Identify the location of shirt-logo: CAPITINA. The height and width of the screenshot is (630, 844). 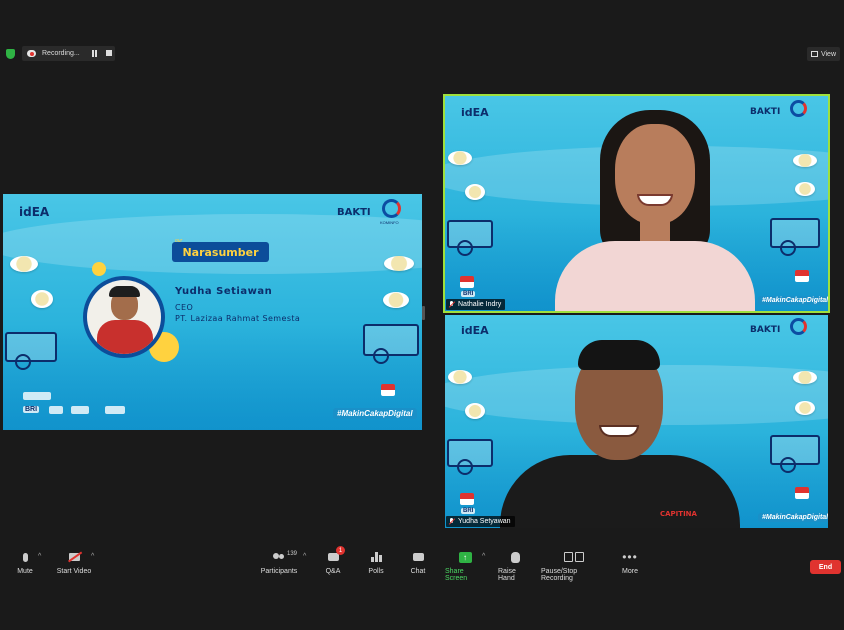
(678, 514).